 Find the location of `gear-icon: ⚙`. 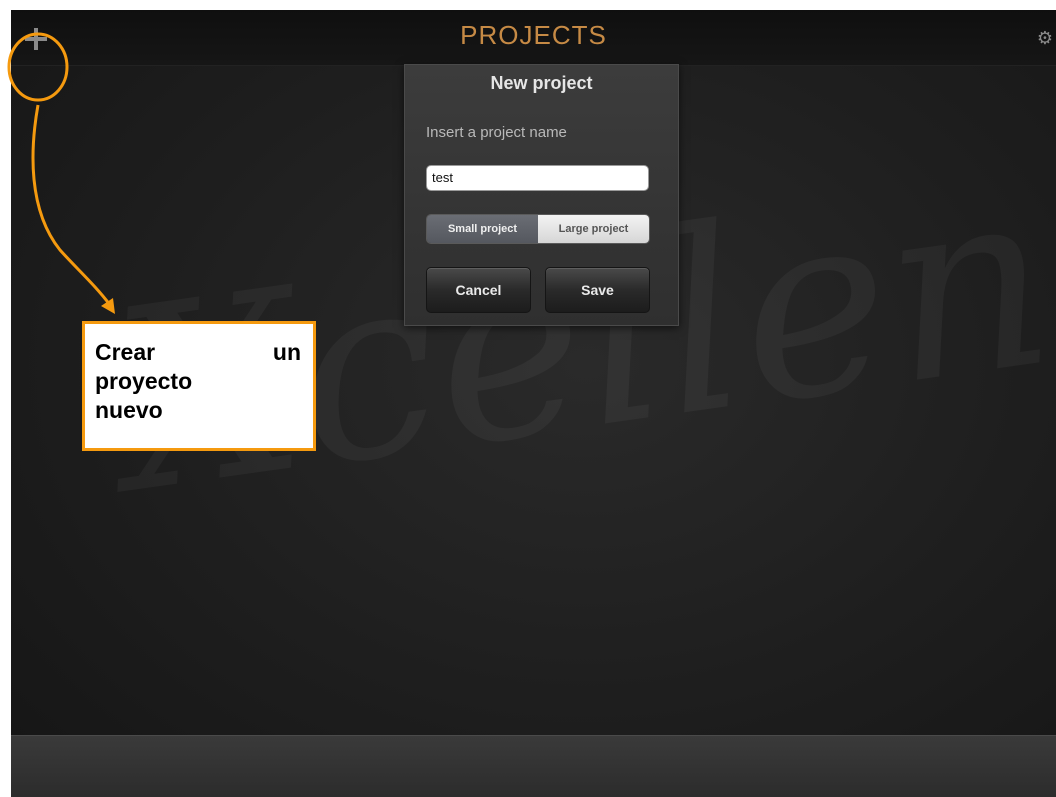

gear-icon: ⚙ is located at coordinates (1045, 39).